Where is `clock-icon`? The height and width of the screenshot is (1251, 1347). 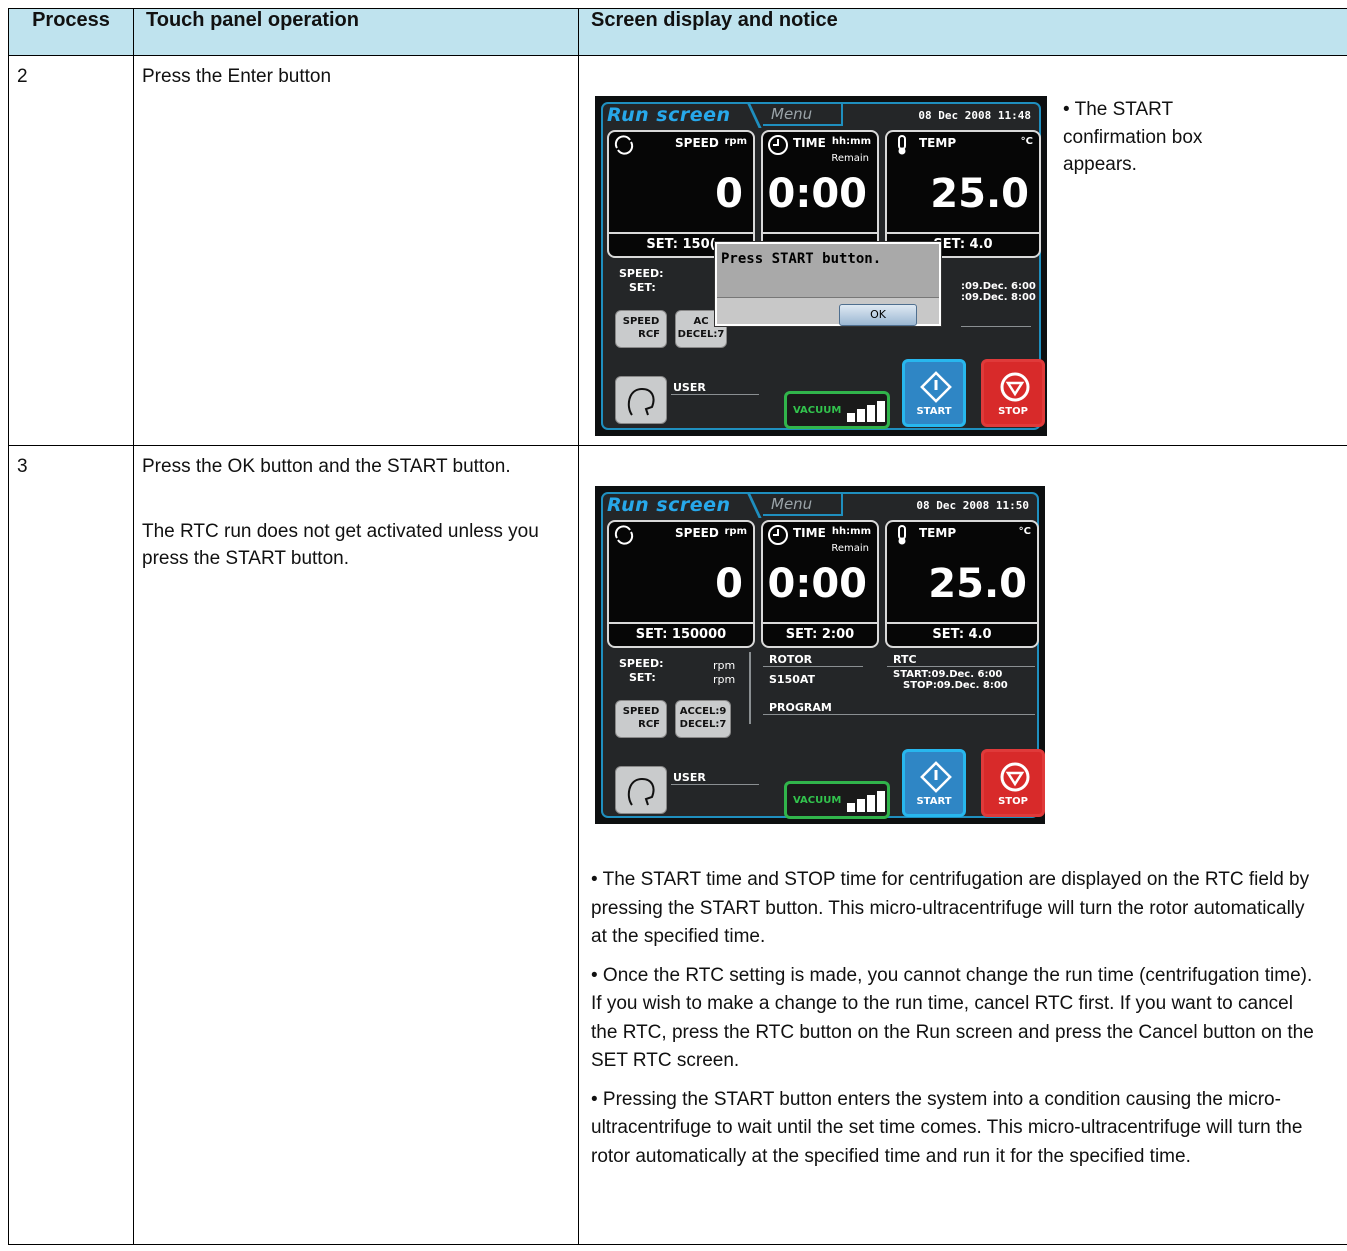
clock-icon is located at coordinates (778, 535).